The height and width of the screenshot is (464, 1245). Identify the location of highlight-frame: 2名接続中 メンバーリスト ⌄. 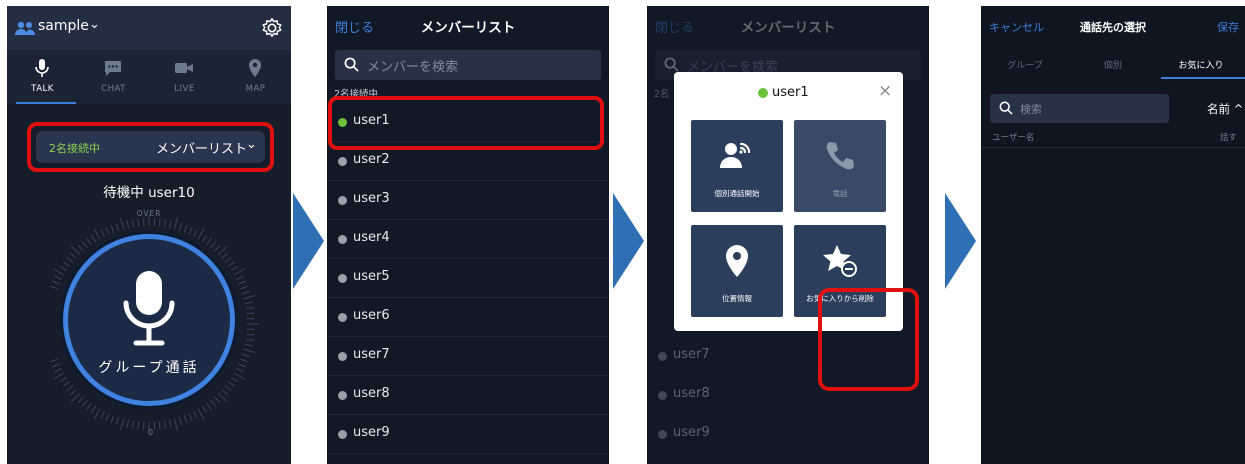
(150, 147).